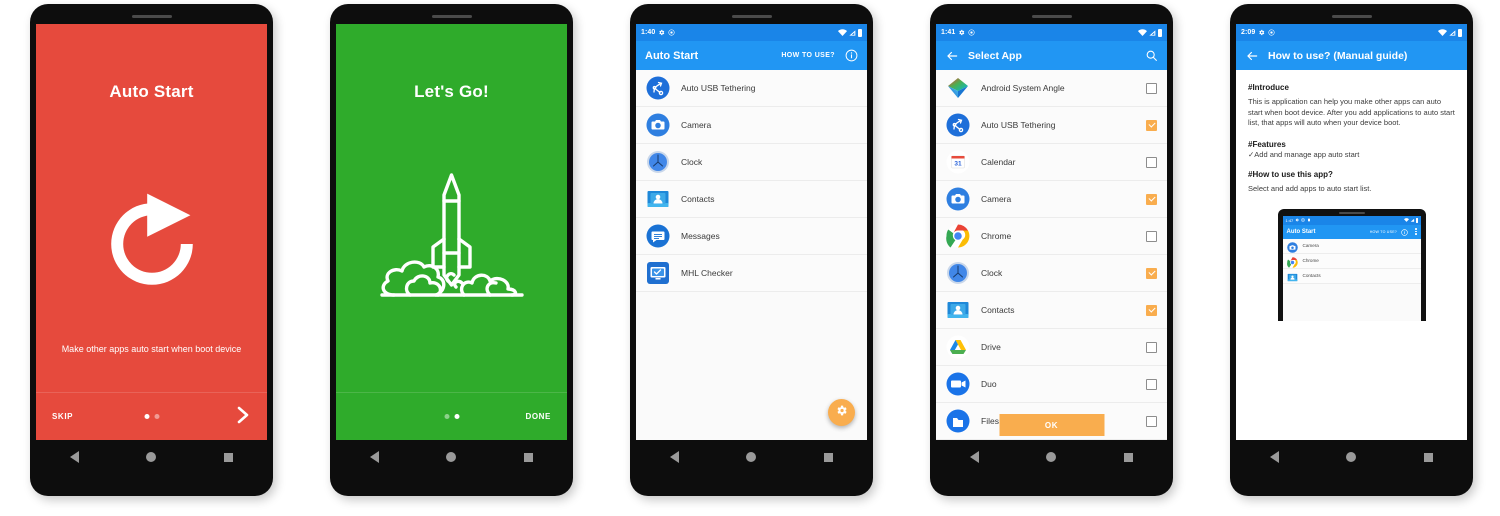  Describe the element at coordinates (698, 199) in the screenshot. I see `app-name: Contacts` at that location.